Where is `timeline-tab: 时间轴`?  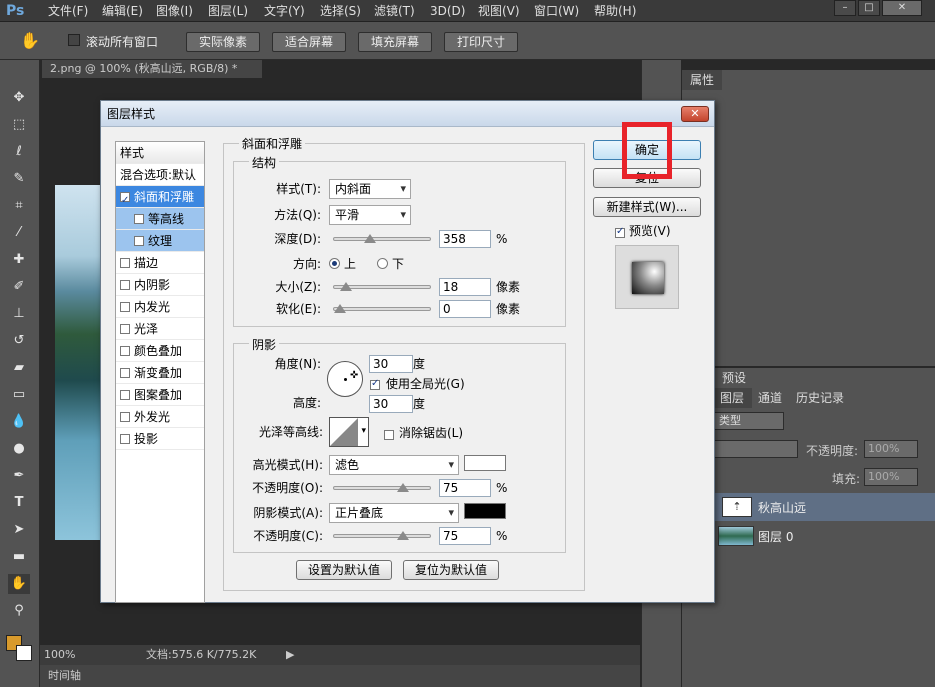
timeline-tab: 时间轴 is located at coordinates (340, 676).